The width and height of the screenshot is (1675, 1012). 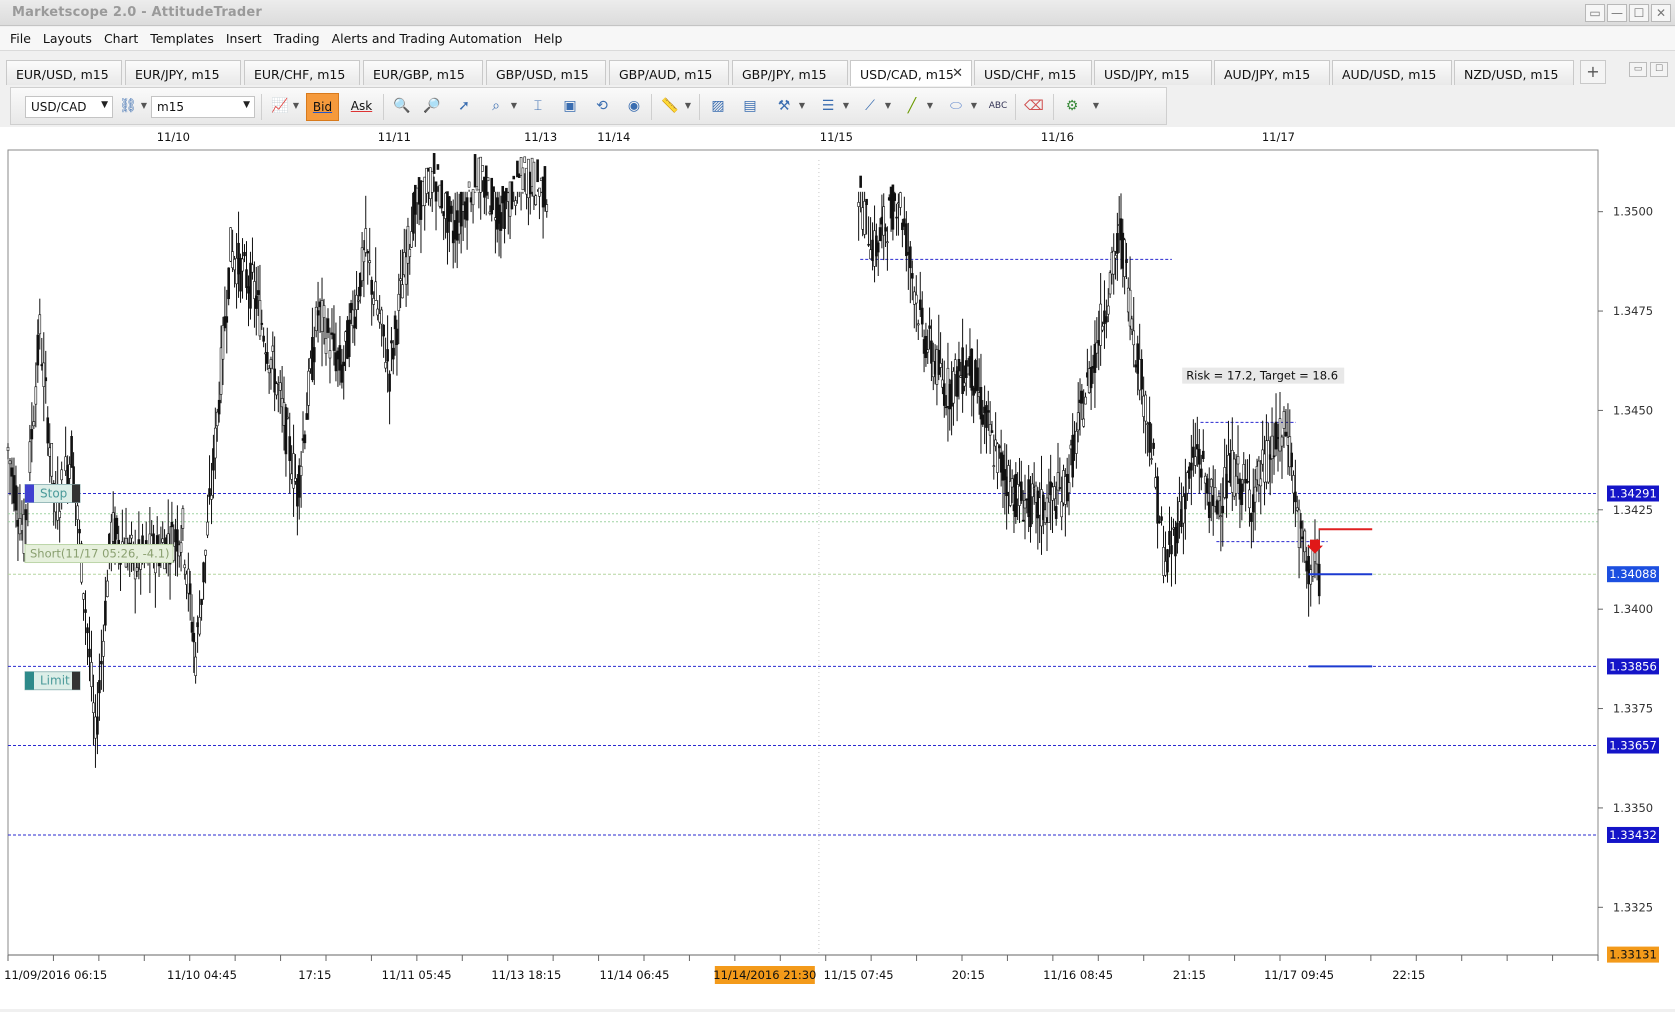 What do you see at coordinates (1034, 107) in the screenshot?
I see `eraser-icon: ⌫` at bounding box center [1034, 107].